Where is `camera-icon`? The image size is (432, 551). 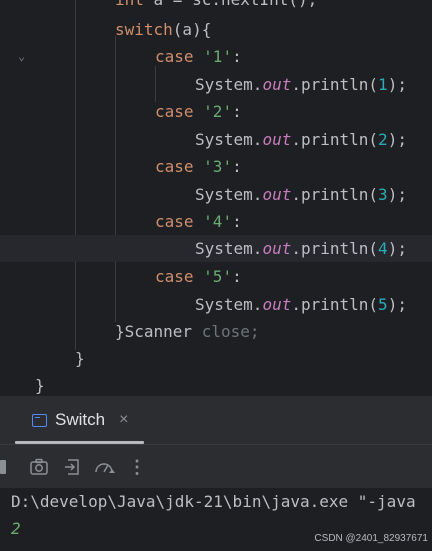 camera-icon is located at coordinates (39, 467).